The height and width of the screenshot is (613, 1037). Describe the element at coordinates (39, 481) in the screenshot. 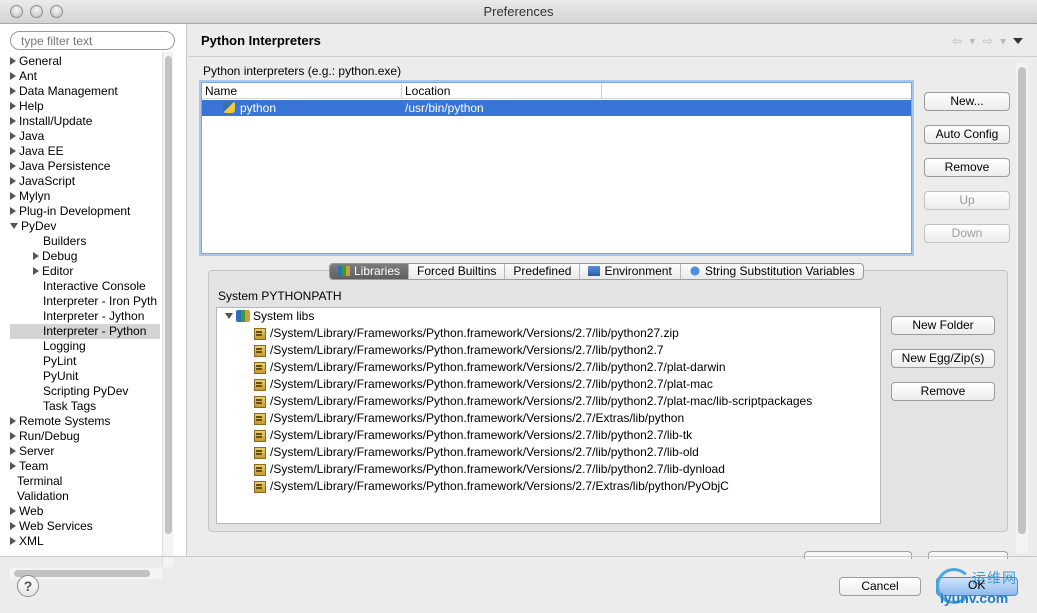

I see `tree-item: Terminal` at that location.